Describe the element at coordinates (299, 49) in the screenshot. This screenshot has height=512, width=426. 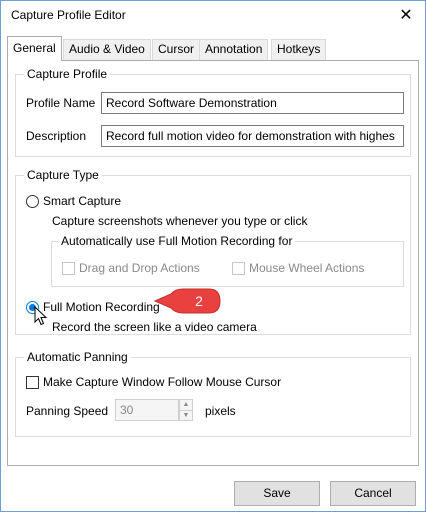
I see `tab-hotkeys: Hotkeys` at that location.